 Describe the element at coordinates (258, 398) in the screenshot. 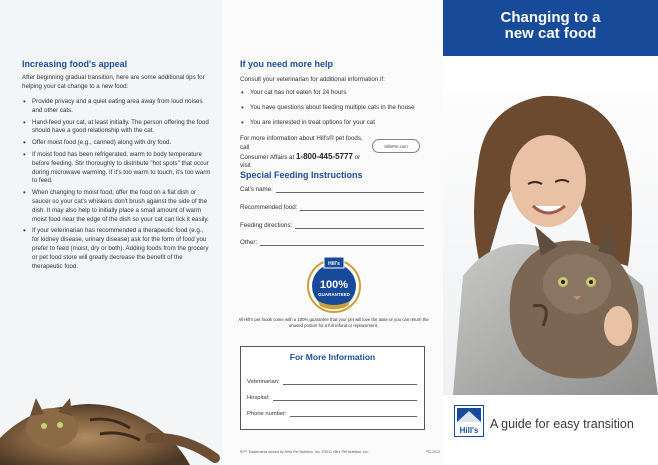

I see `field-label: Hospital:` at that location.